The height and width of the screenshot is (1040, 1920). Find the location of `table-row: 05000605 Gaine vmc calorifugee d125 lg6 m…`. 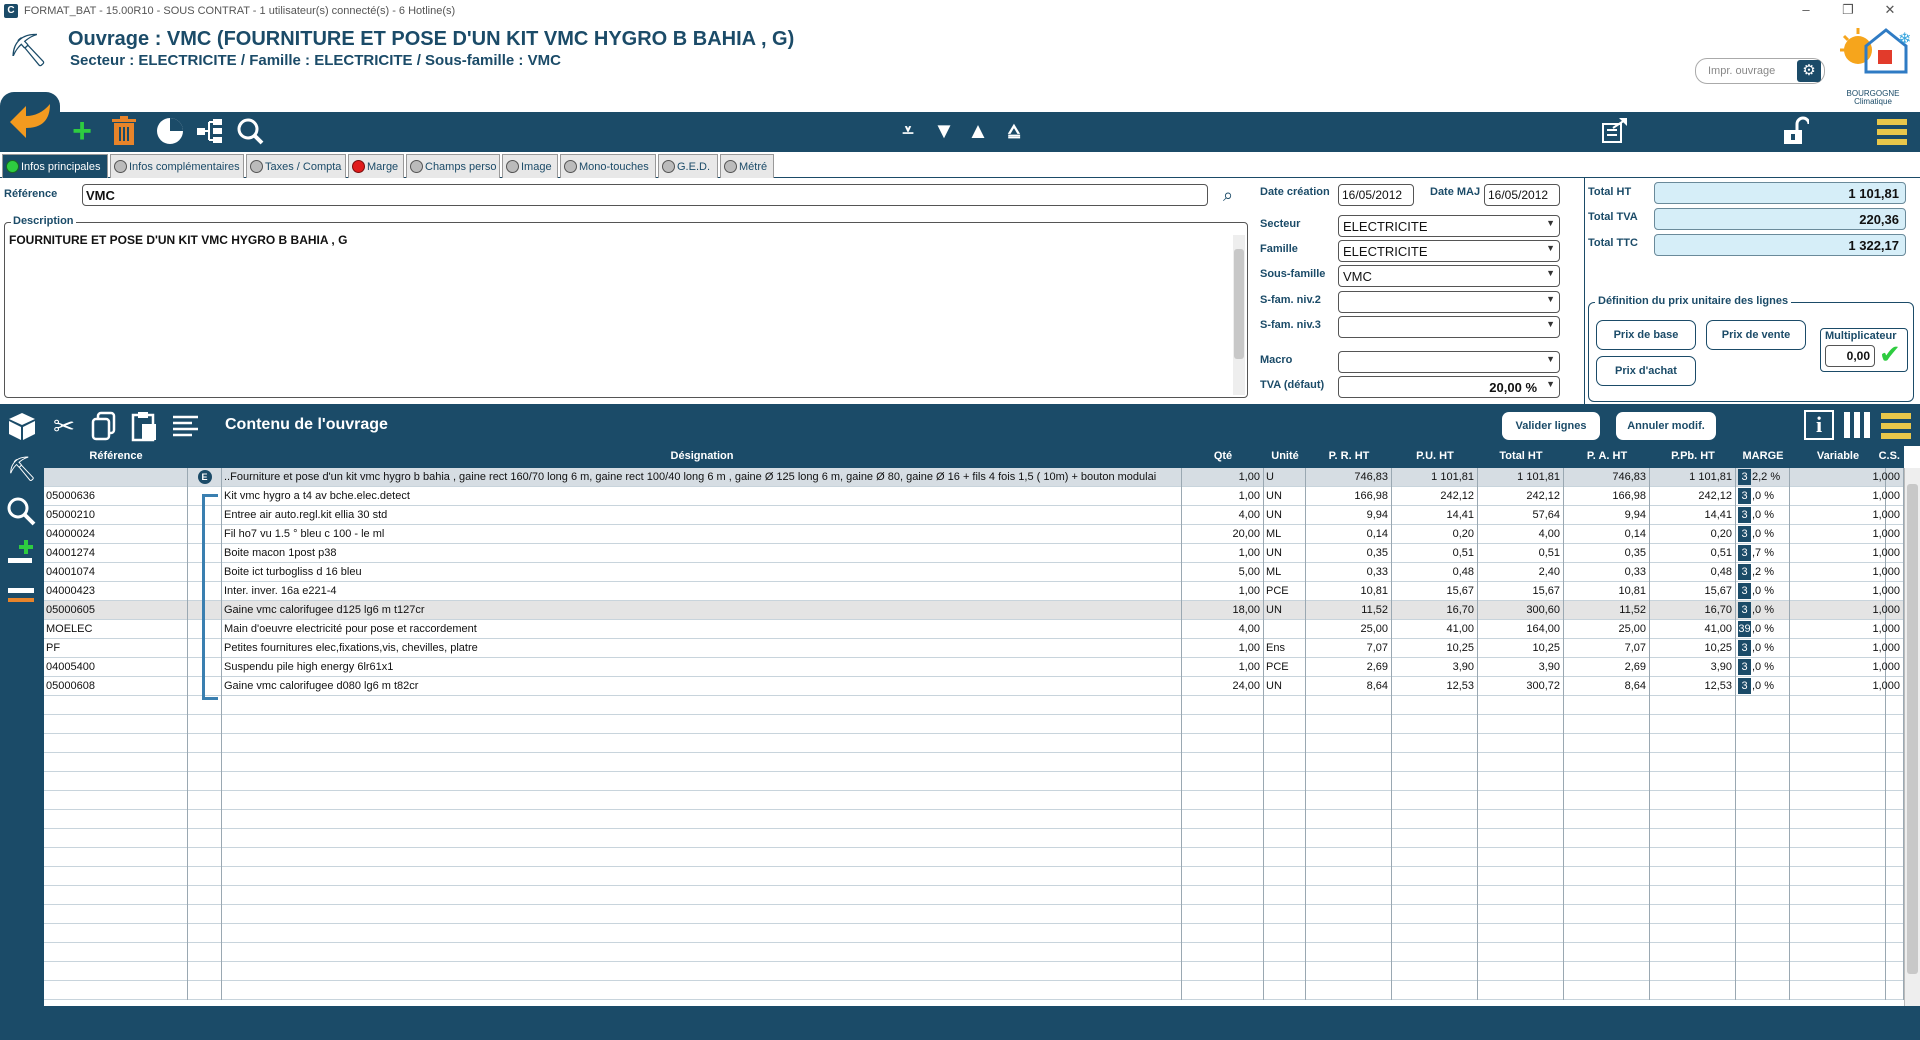

table-row: 05000605 Gaine vmc calorifugee d125 lg6 m… is located at coordinates (974, 610).